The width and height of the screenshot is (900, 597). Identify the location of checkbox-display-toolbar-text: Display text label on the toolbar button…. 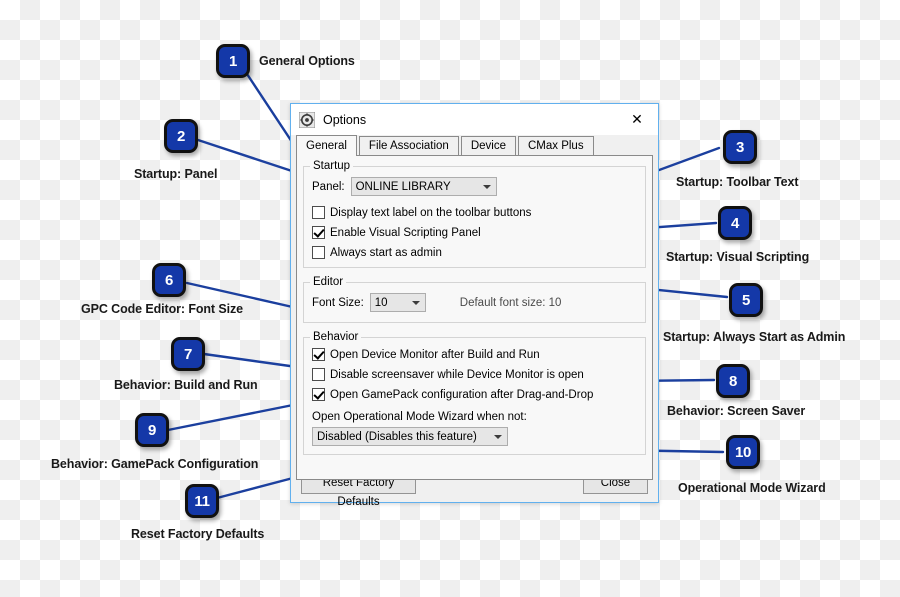
(474, 212).